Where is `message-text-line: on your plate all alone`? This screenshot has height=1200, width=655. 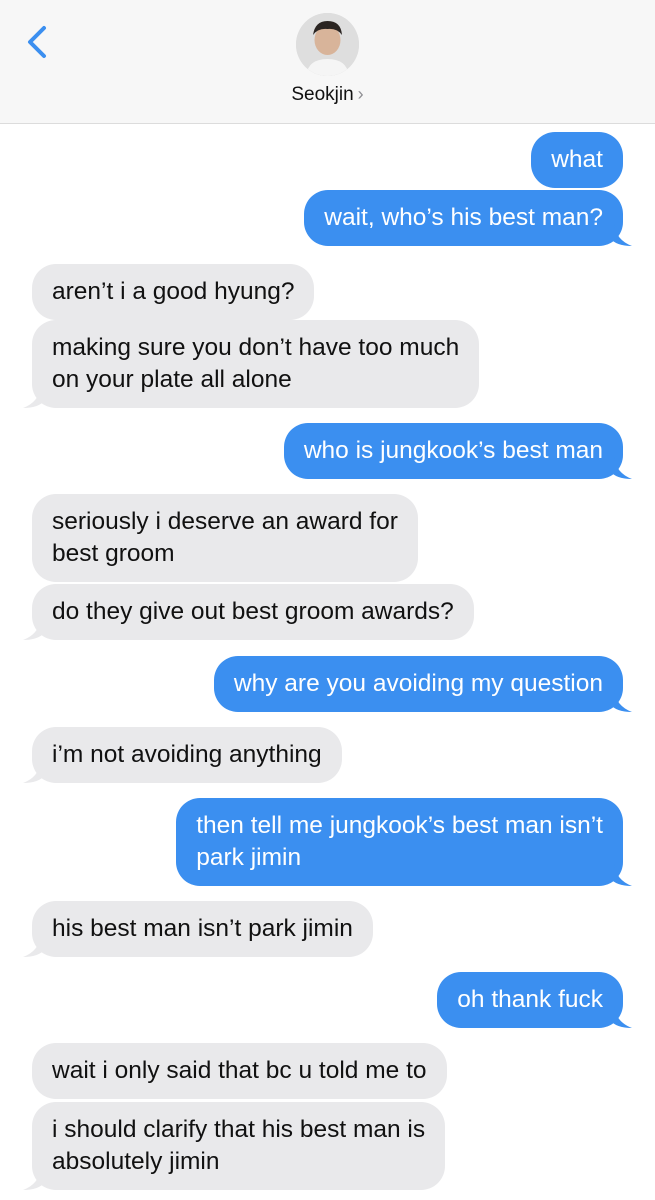 message-text-line: on your plate all alone is located at coordinates (172, 379).